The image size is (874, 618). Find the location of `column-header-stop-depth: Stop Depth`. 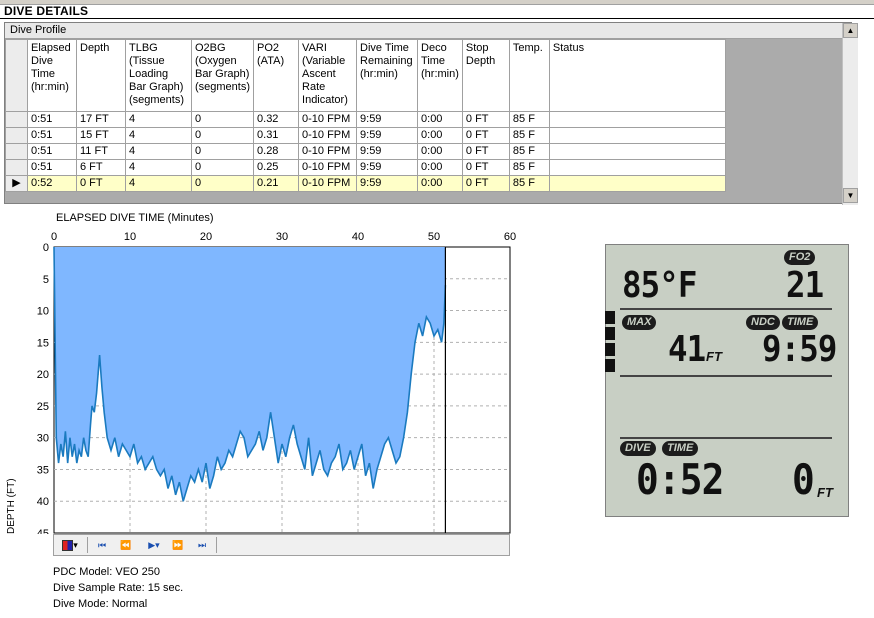

column-header-stop-depth: Stop Depth is located at coordinates (485, 75).